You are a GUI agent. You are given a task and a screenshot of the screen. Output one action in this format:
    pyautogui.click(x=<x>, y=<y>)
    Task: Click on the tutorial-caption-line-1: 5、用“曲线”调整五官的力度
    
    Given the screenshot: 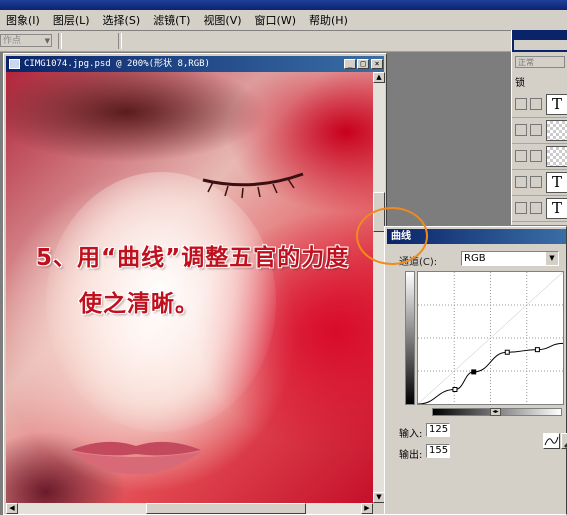 What is the action you would take?
    pyautogui.click(x=193, y=258)
    